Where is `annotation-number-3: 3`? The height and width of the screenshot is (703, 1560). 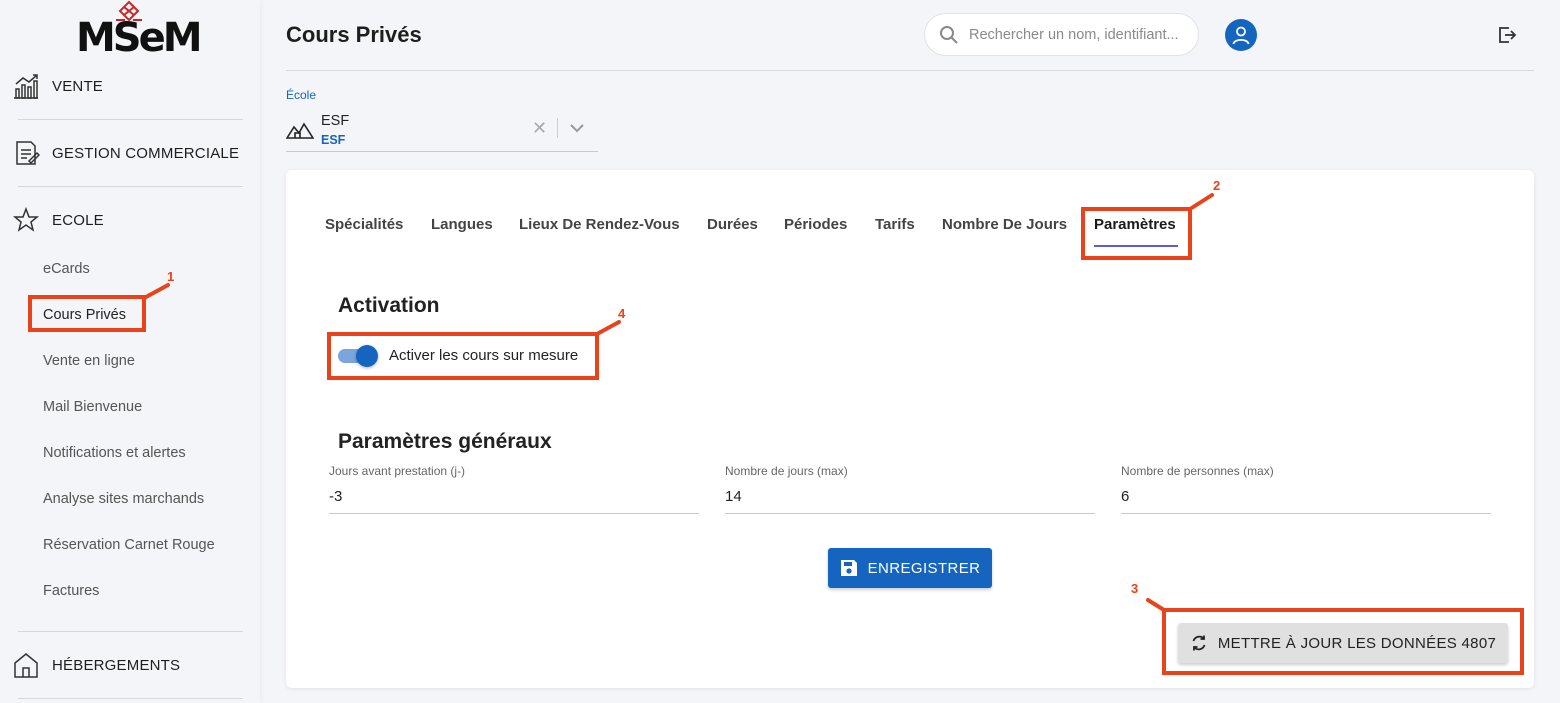
annotation-number-3: 3 is located at coordinates (1135, 588).